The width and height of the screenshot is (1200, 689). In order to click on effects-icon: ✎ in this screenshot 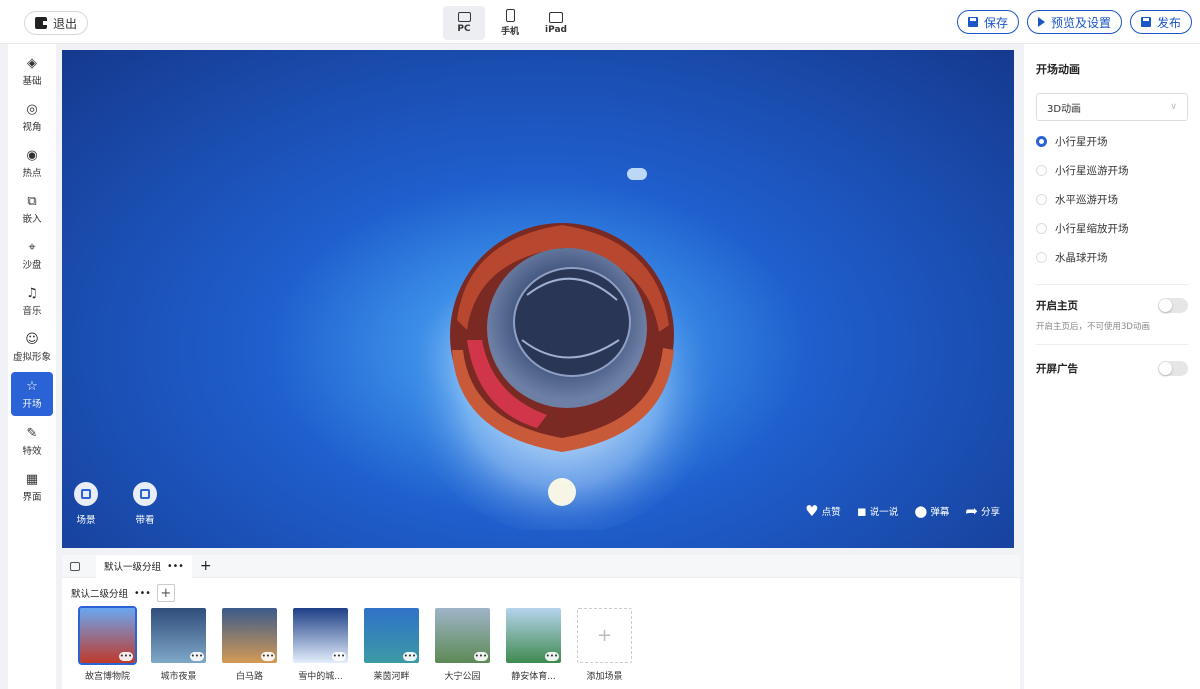, I will do `click(32, 433)`.